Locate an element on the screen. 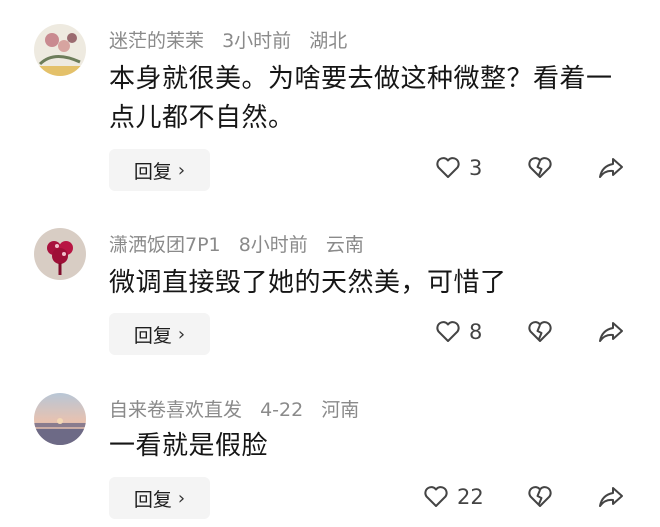 The image size is (660, 527). username: 自来卷喜欢直发 is located at coordinates (175, 410).